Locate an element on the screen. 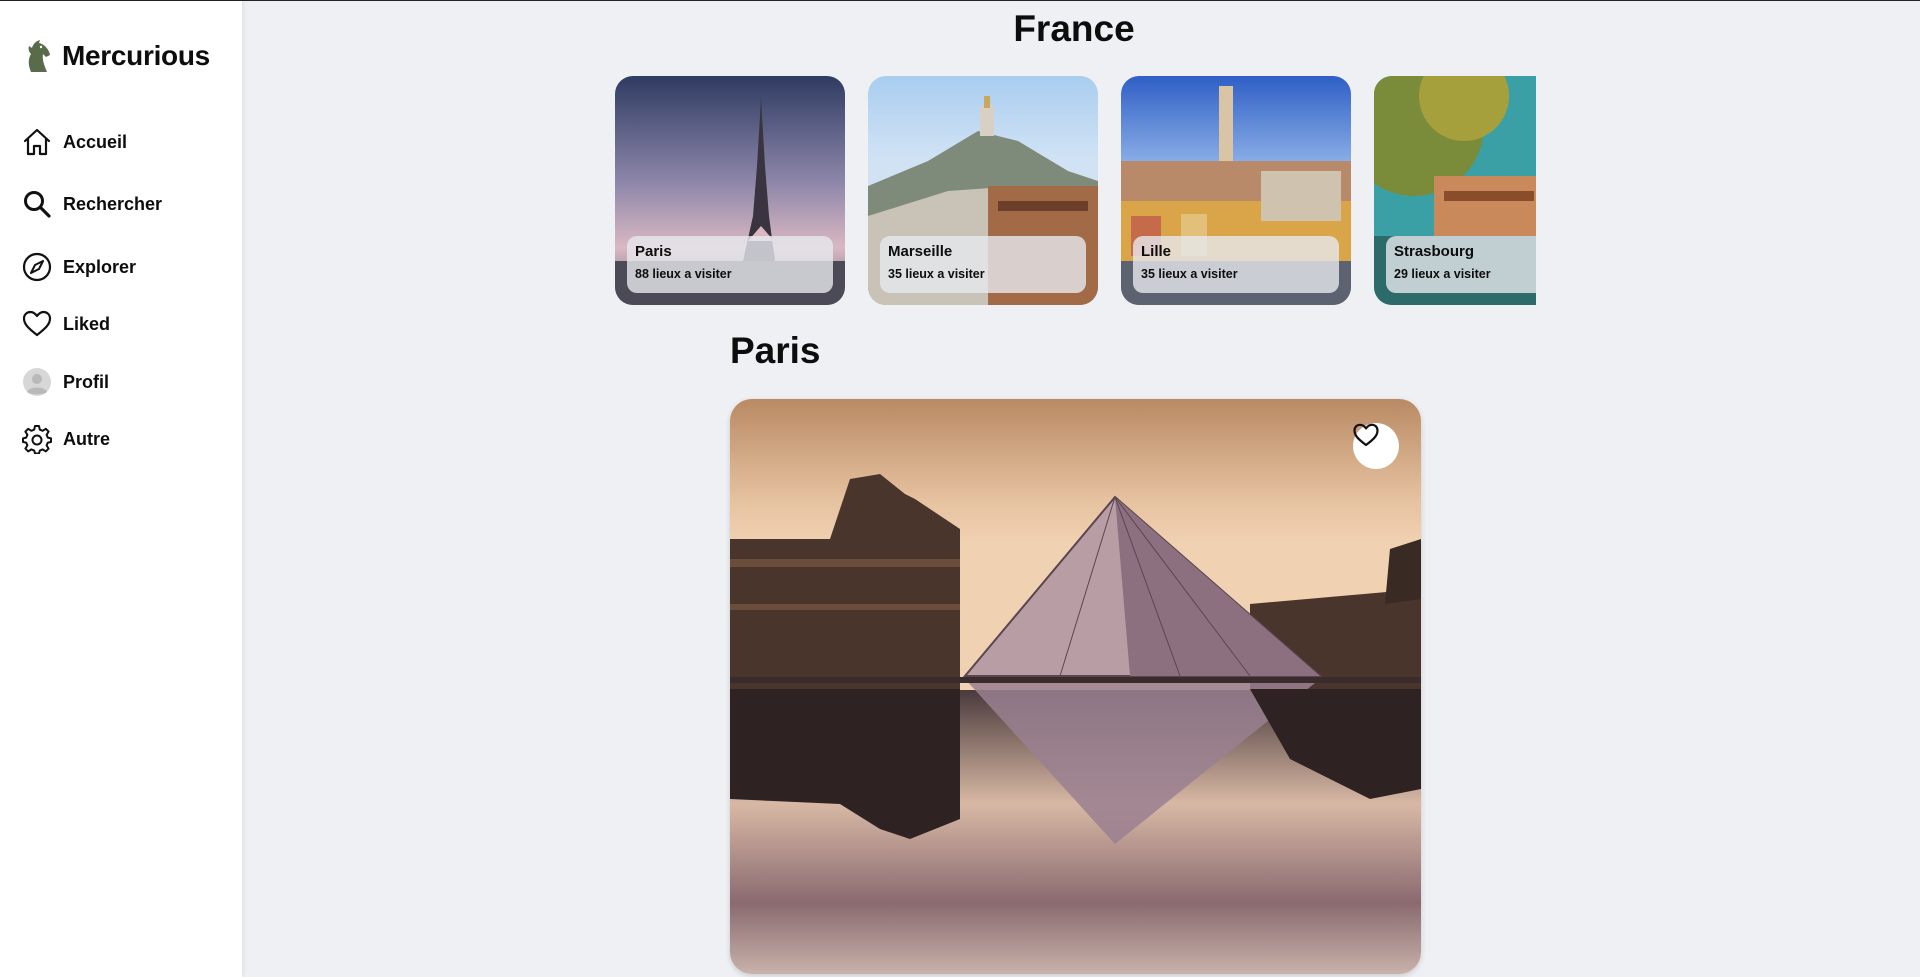 The image size is (1920, 977). city-name: Lille is located at coordinates (1156, 251).